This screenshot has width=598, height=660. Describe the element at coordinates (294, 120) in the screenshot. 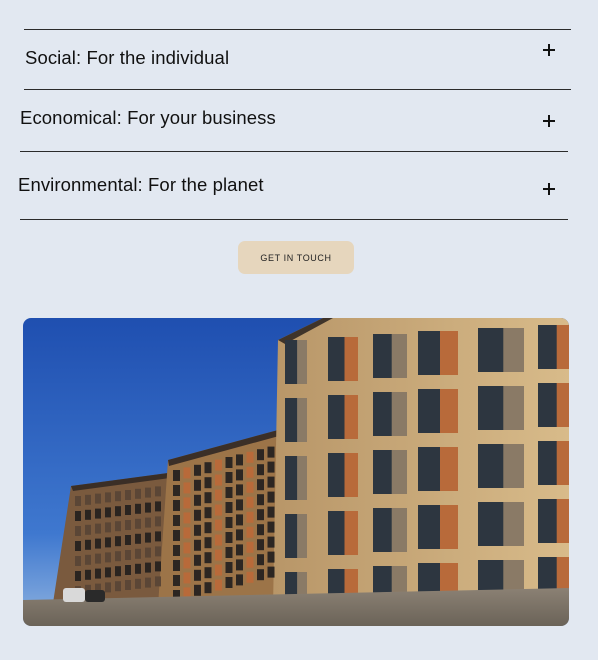

I see `accordion-item-economical: Economical: For your business` at that location.